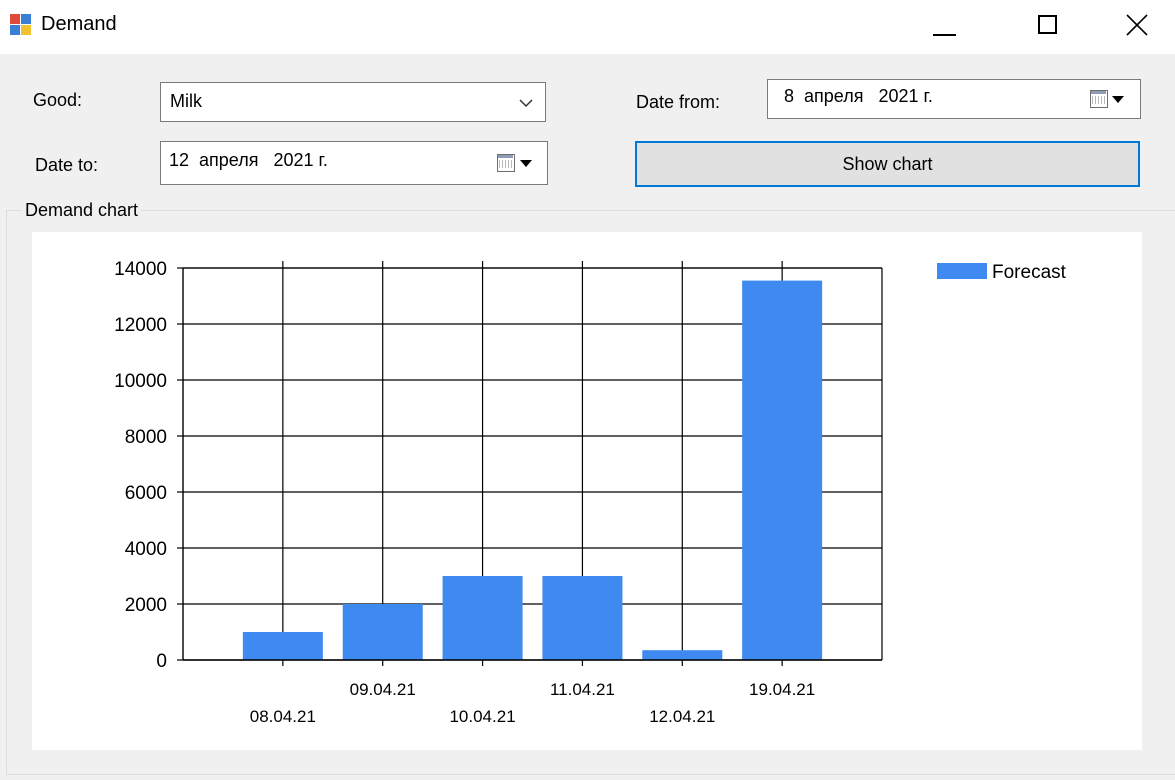 This screenshot has width=1175, height=780. I want to click on y-tick-label: 12000, so click(140, 325).